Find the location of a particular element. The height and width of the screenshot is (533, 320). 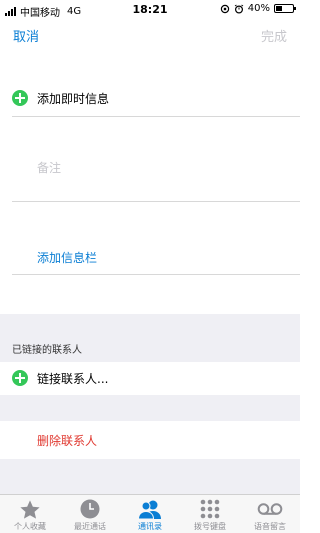

tab-bar: 个人收藏 最近通话 通讯录 拨号键盘 语音留言 is located at coordinates (150, 513).